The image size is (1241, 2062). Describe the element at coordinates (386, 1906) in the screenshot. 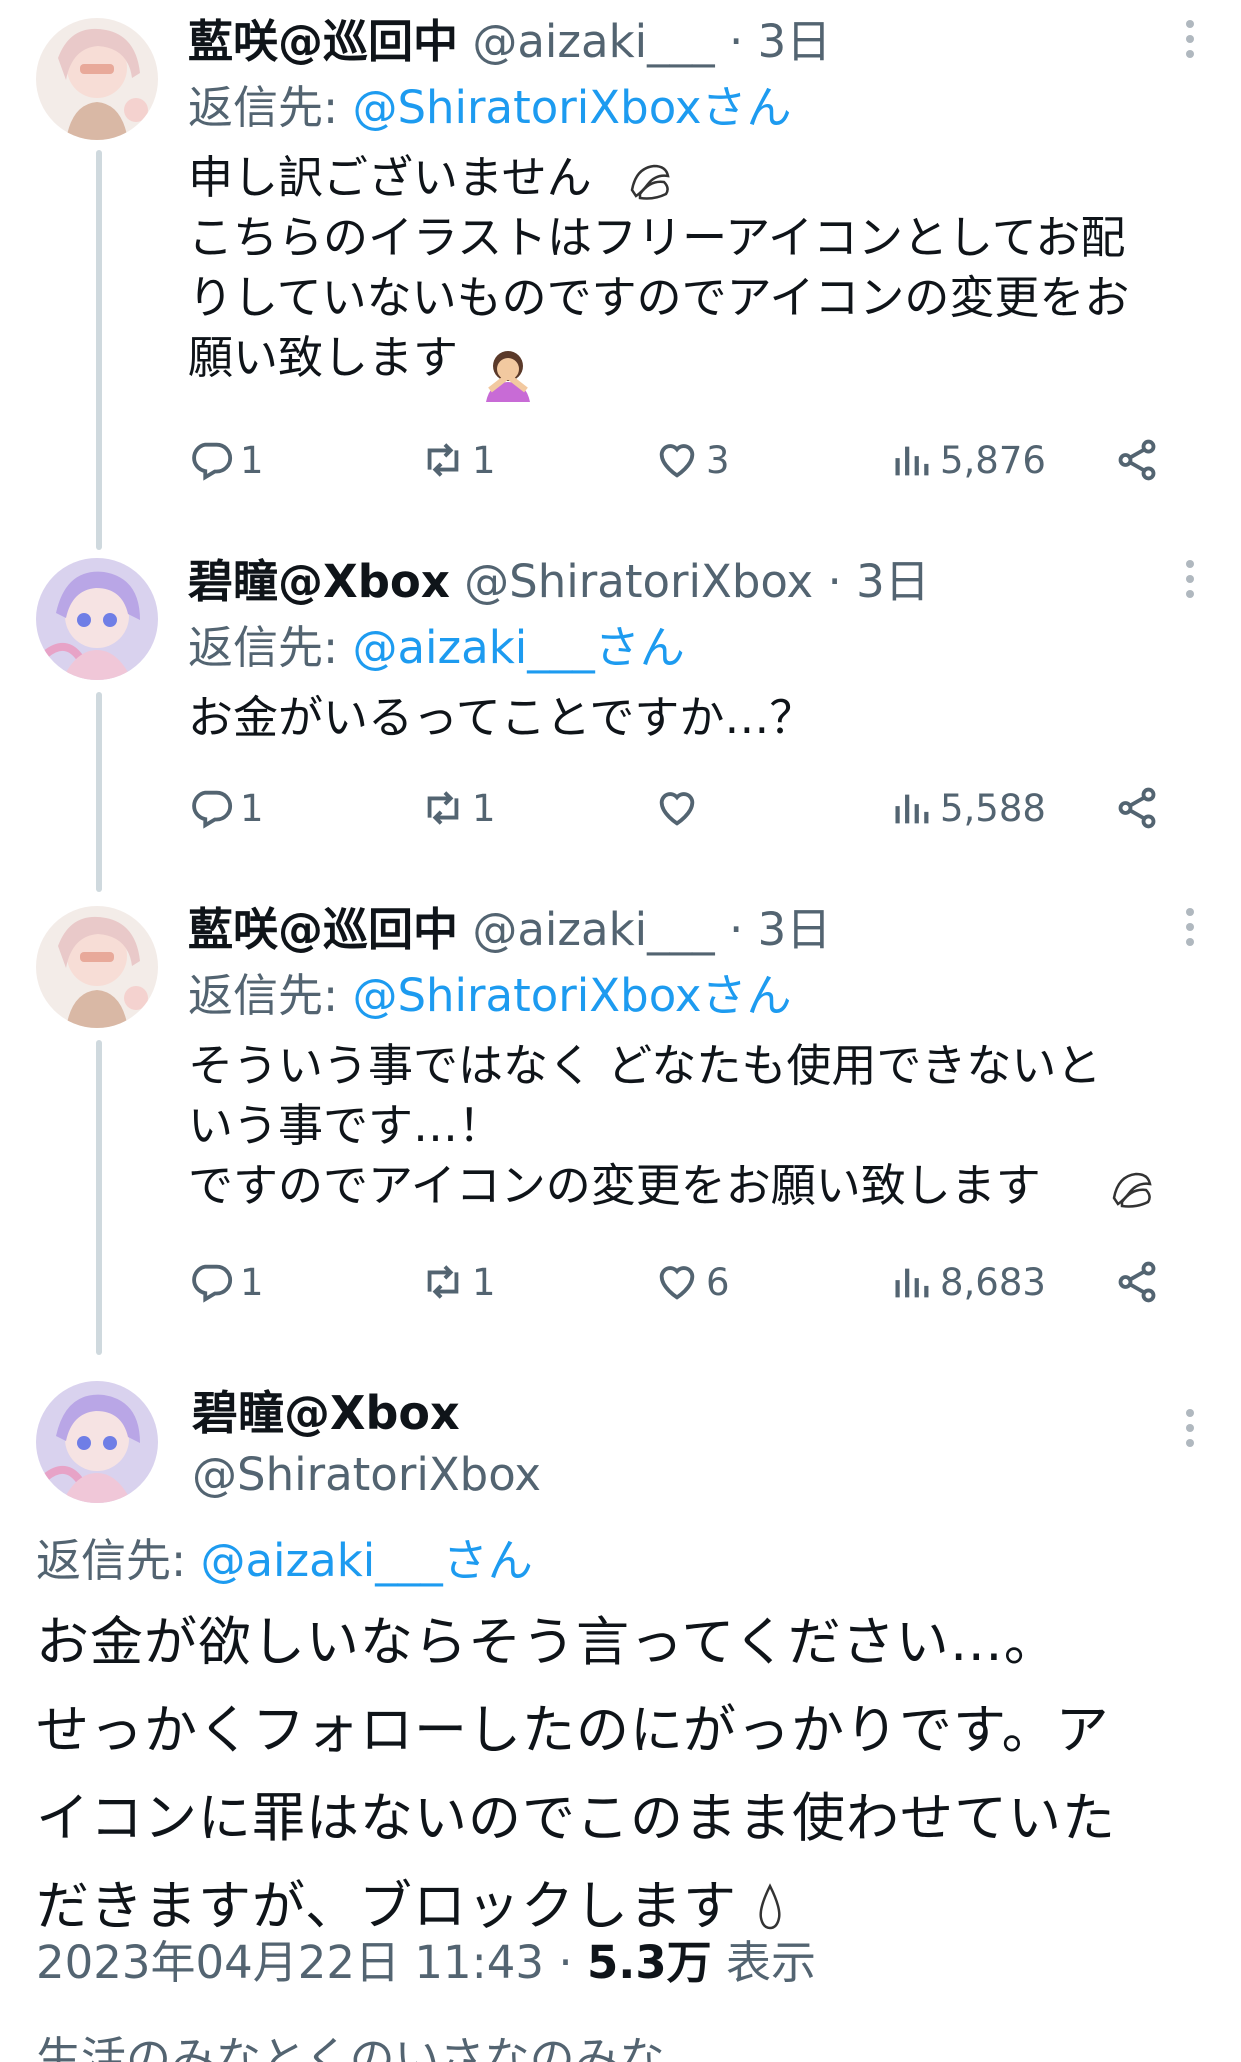

I see `focal-text-line-content: だきますが、ブロックします` at that location.